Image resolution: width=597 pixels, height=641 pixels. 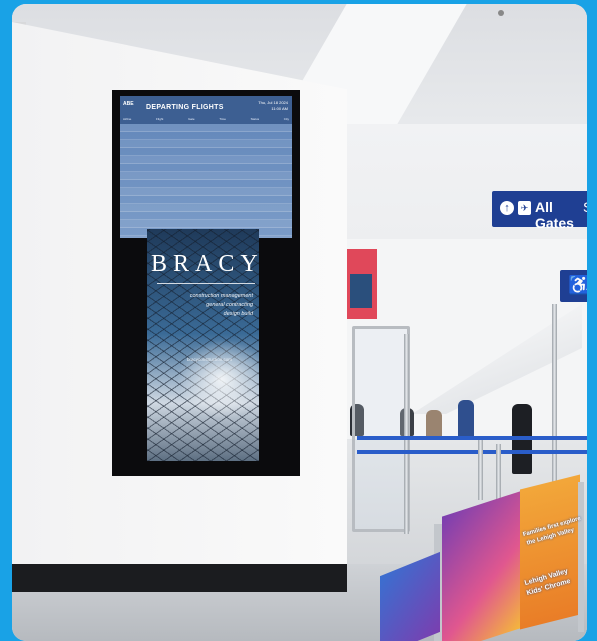 I want to click on airport-logo: ABE, so click(x=128, y=104).